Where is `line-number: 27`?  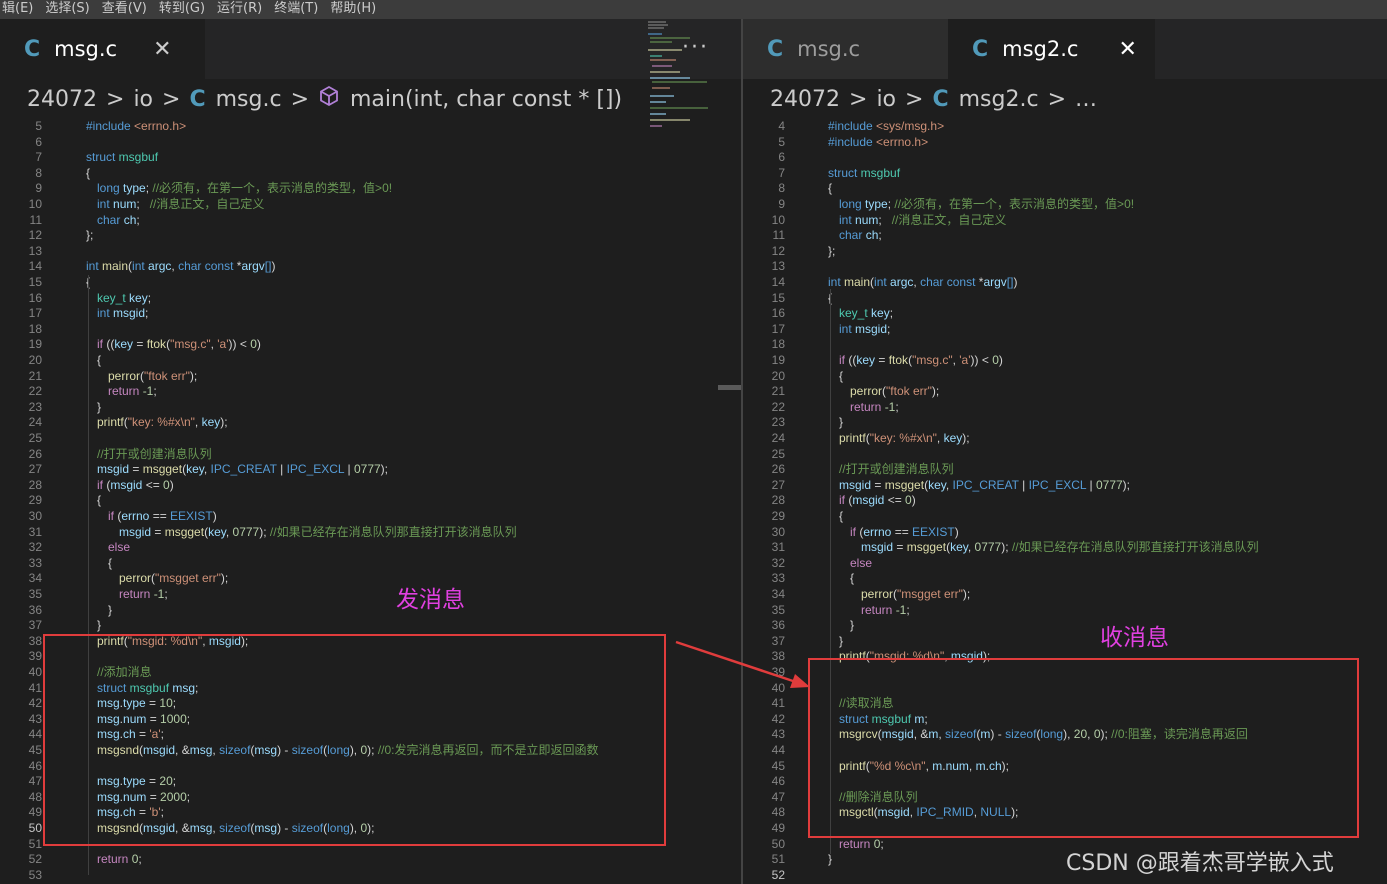
line-number: 27 is located at coordinates (35, 469).